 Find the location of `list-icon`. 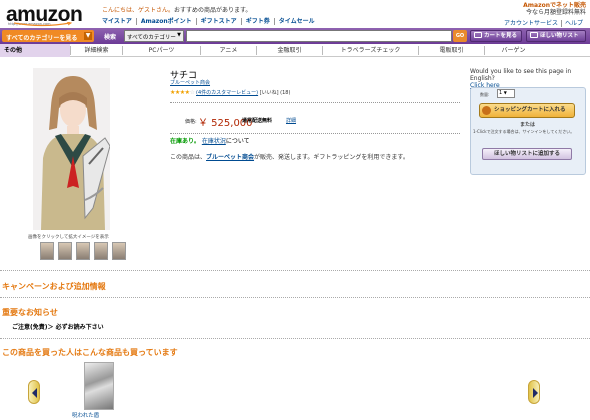

list-icon is located at coordinates (534, 35).